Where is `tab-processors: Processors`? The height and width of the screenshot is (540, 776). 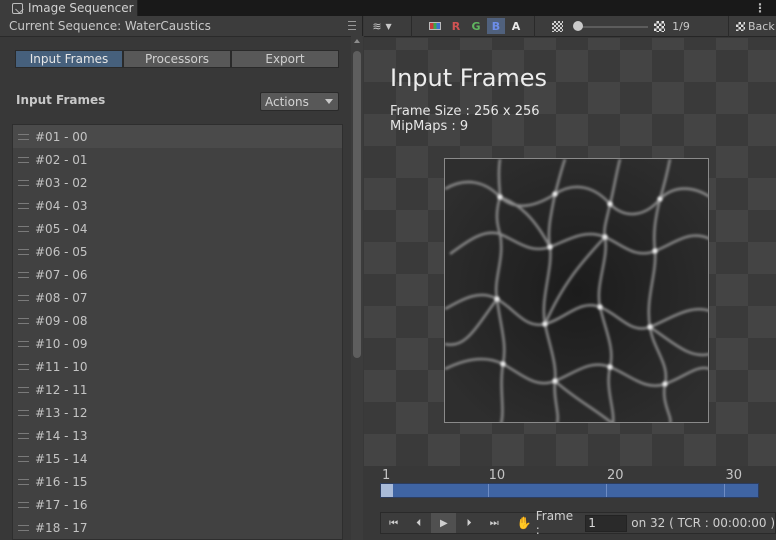
tab-processors: Processors is located at coordinates (177, 59).